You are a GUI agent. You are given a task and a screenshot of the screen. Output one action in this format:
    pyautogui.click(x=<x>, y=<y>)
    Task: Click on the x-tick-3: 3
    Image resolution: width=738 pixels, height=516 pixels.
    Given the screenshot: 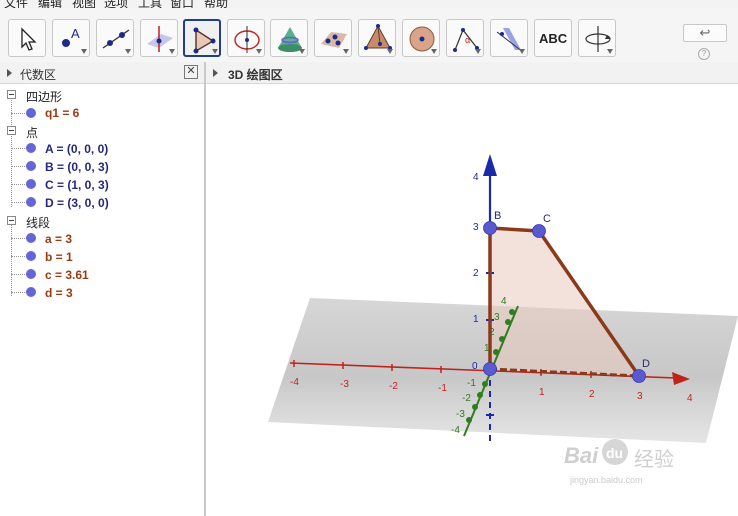 What is the action you would take?
    pyautogui.click(x=640, y=396)
    